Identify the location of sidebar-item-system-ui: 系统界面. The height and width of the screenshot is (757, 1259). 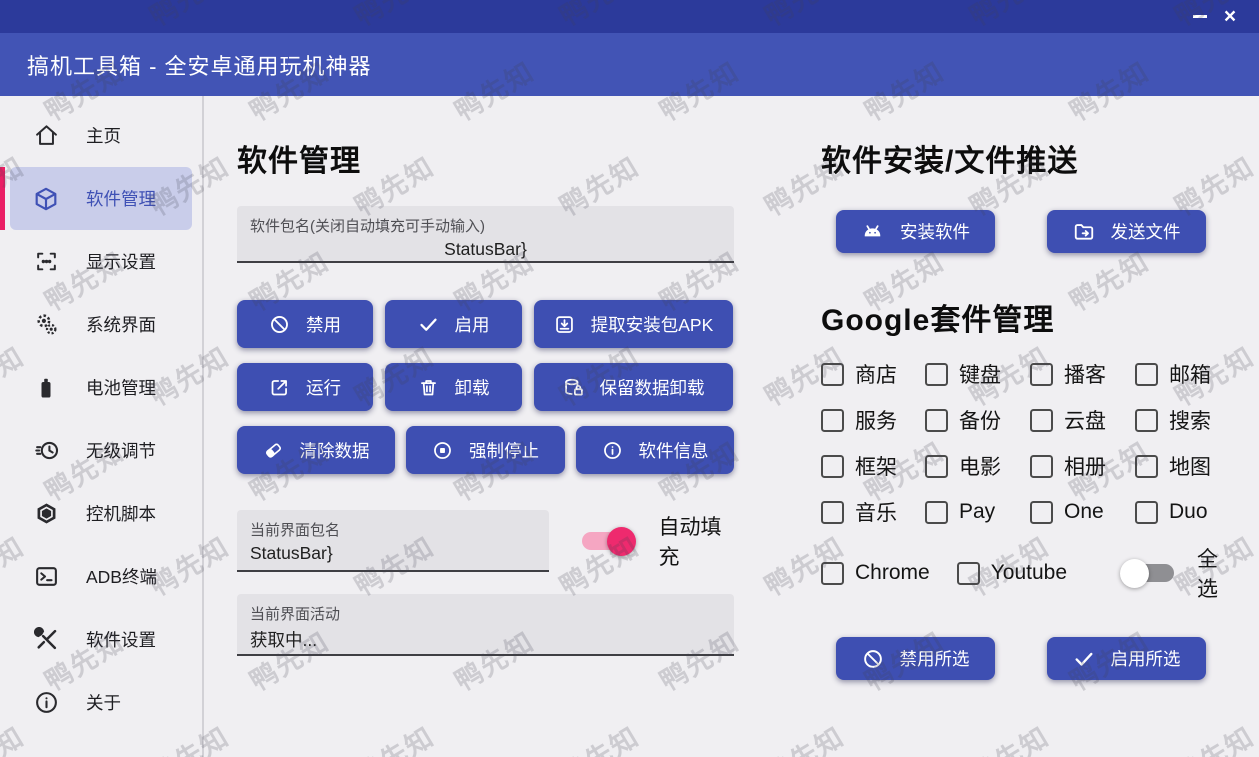
(101, 324).